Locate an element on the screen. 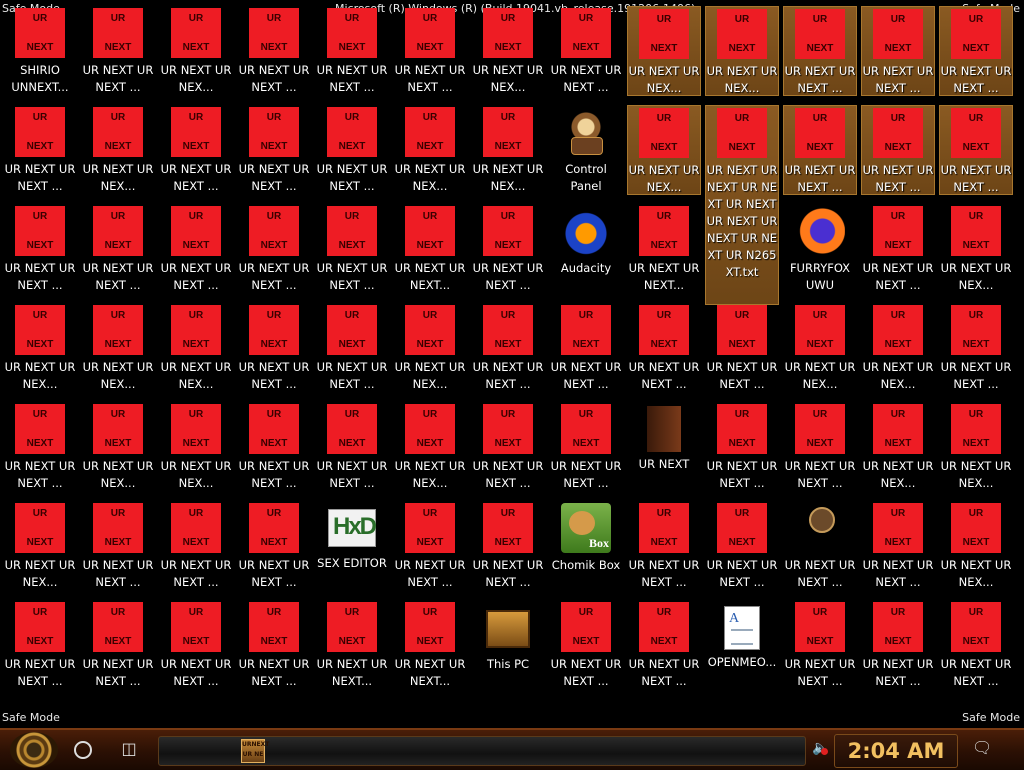 The width and height of the screenshot is (1024, 770). search-circle-icon is located at coordinates (83, 750).